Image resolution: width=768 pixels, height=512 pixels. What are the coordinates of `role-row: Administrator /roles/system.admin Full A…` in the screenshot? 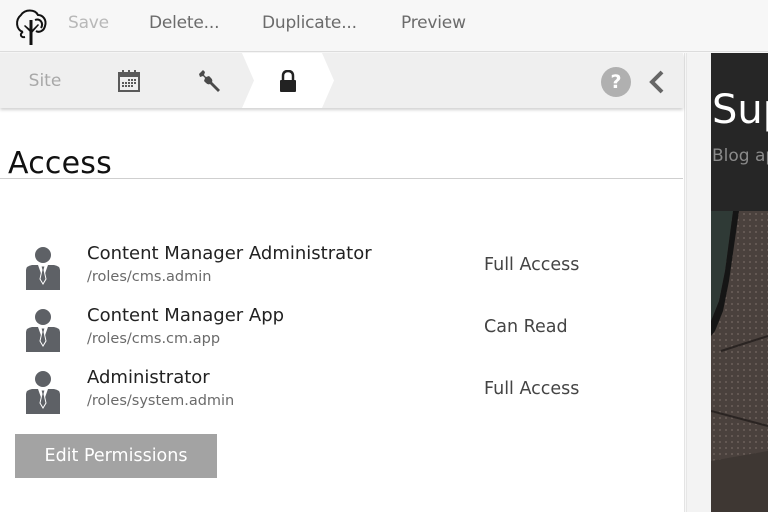 It's located at (341, 395).